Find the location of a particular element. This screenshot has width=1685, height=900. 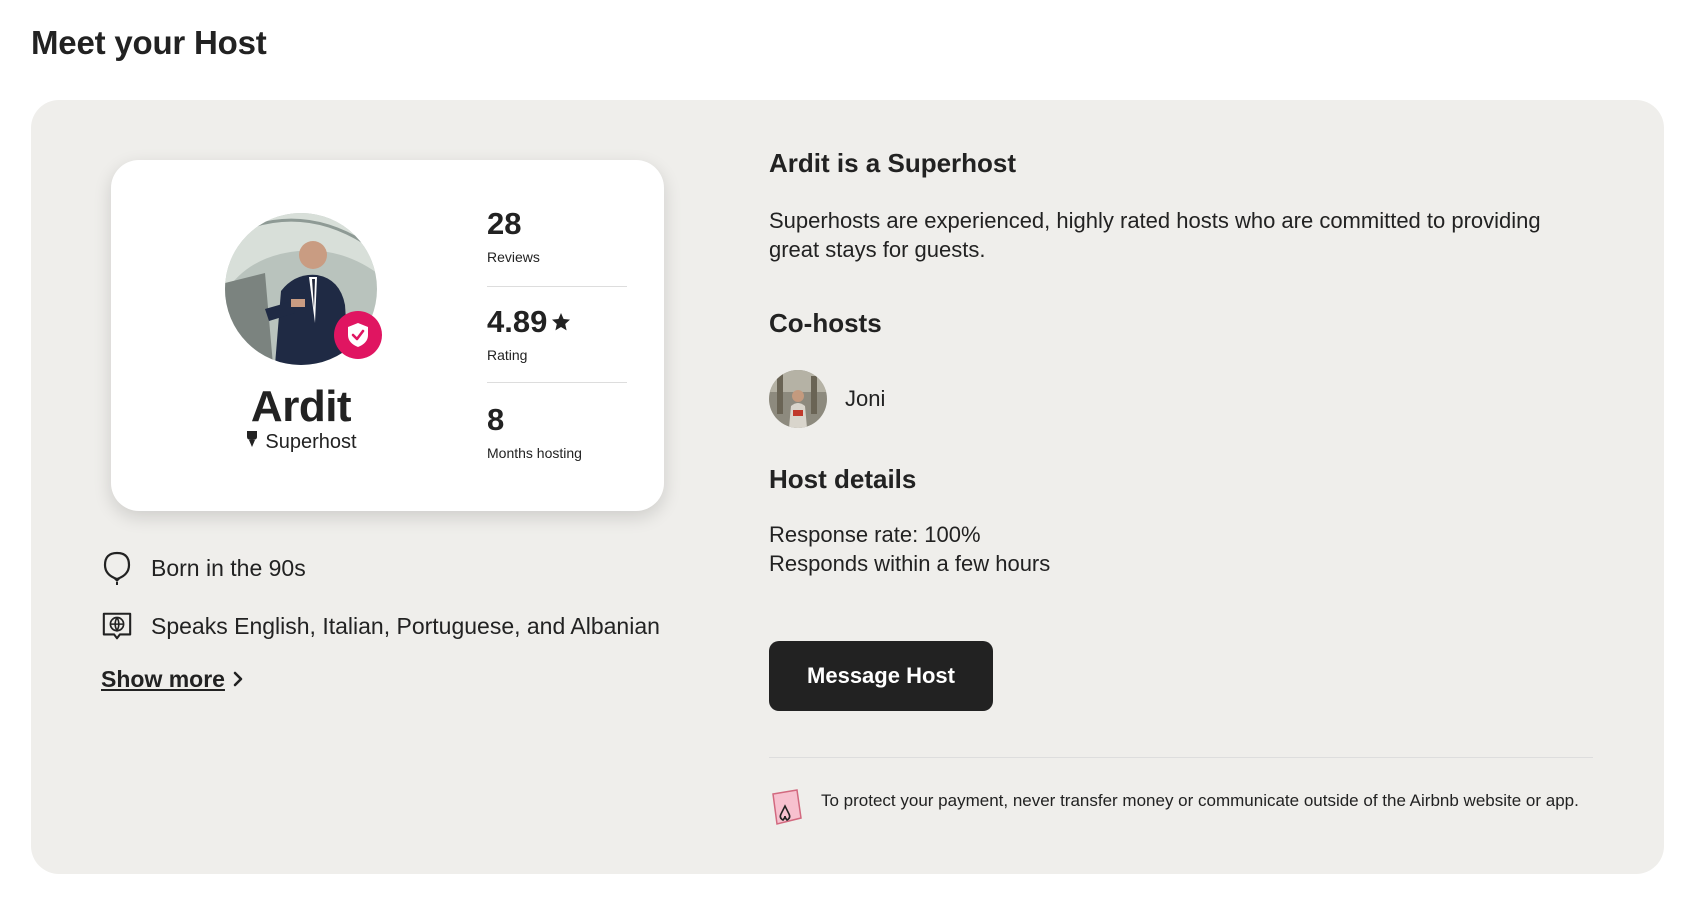

fact-born-text: Born in the 90s is located at coordinates (228, 567).